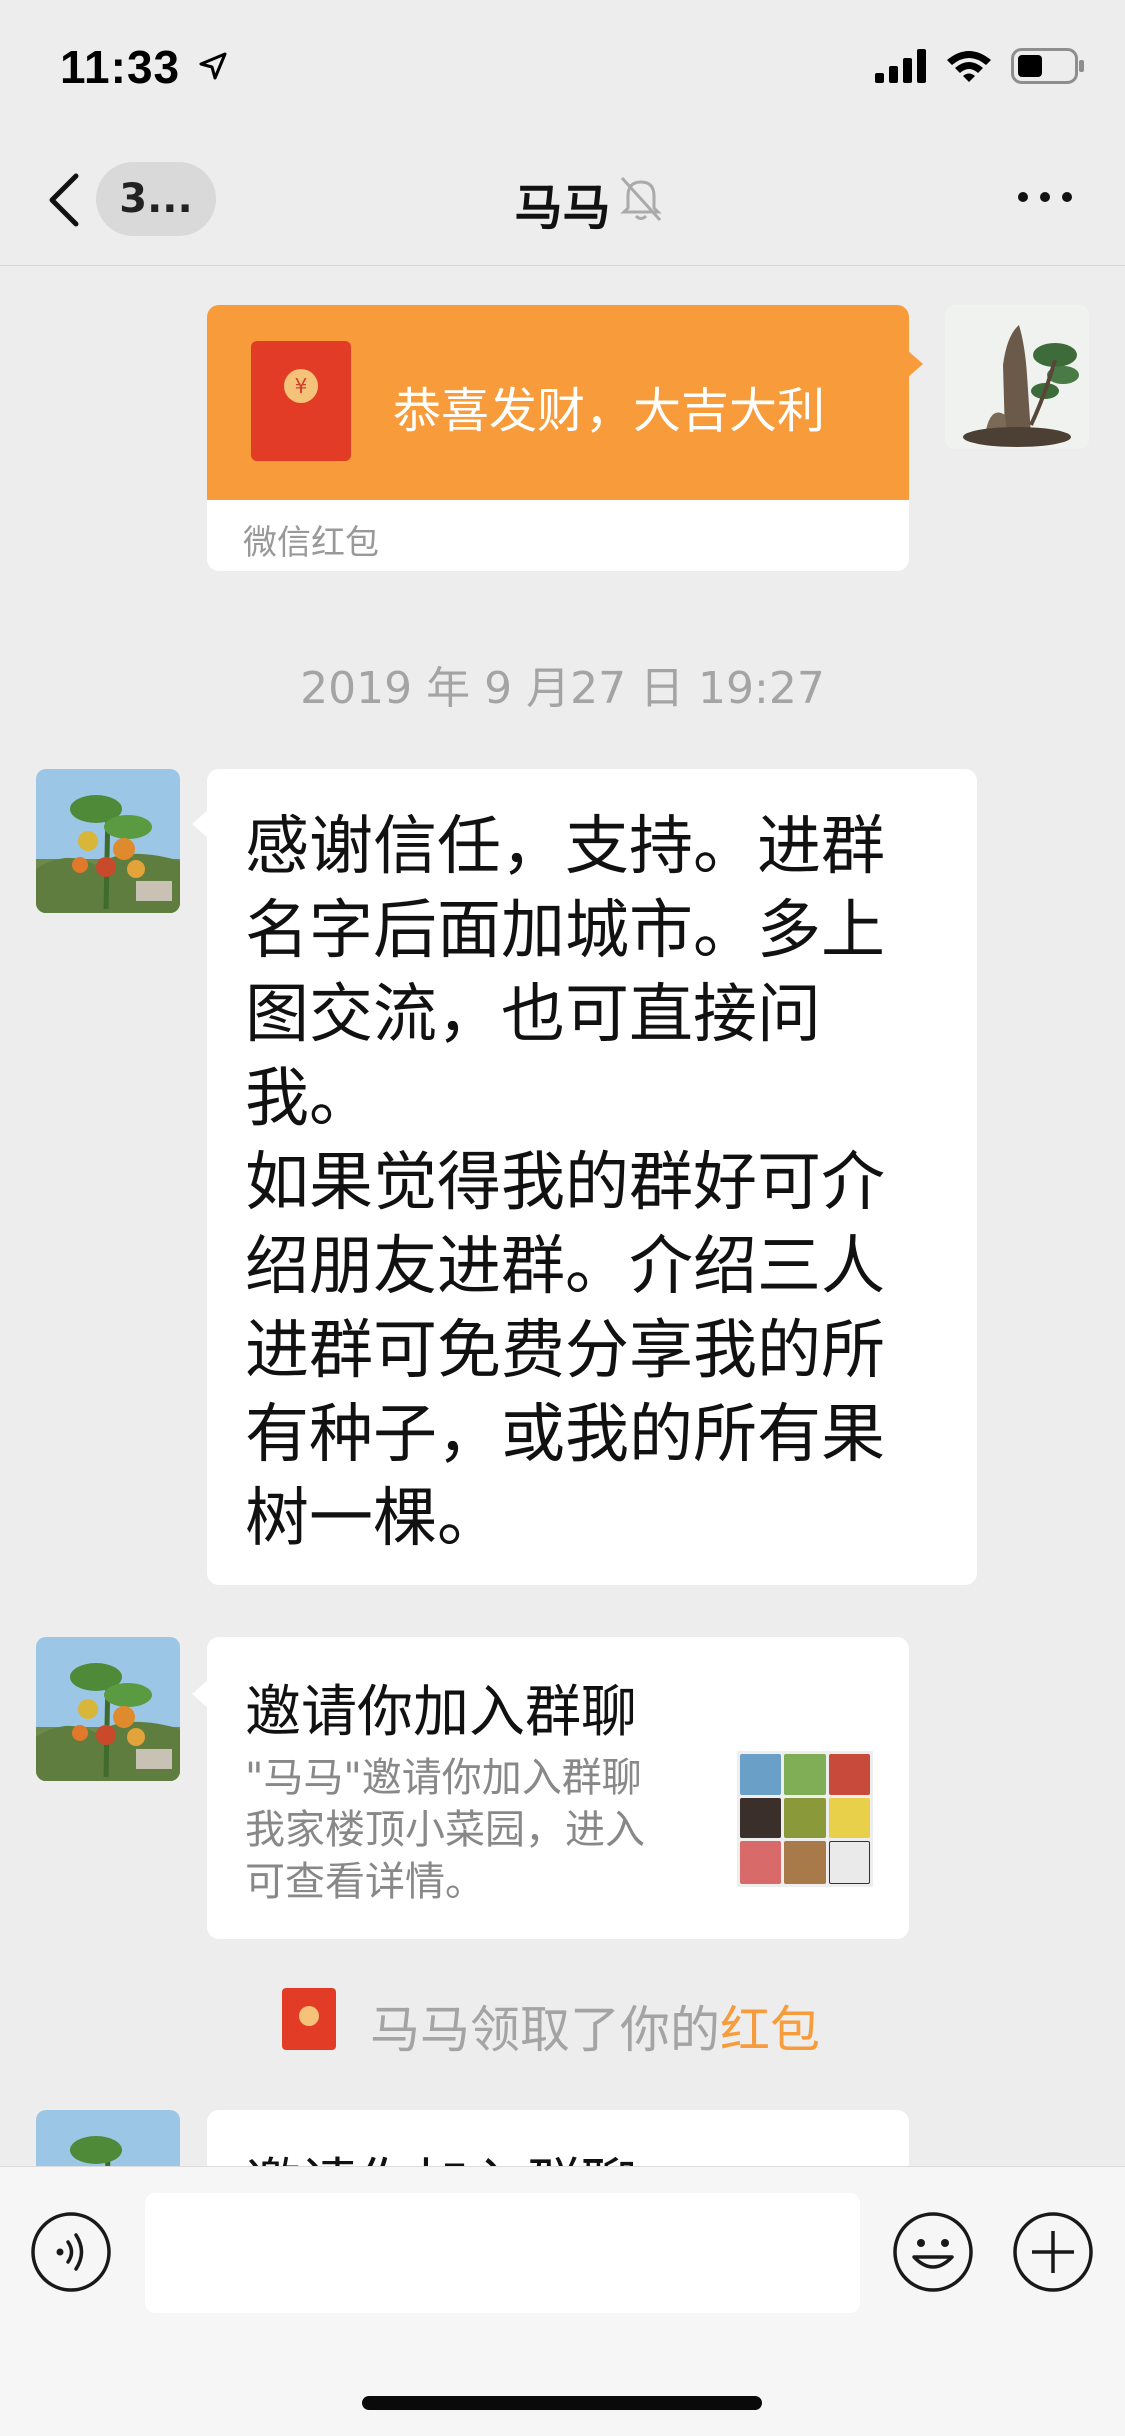  What do you see at coordinates (609, 411) in the screenshot?
I see `red-packet-greeting: 恭喜发财，大吉大利` at bounding box center [609, 411].